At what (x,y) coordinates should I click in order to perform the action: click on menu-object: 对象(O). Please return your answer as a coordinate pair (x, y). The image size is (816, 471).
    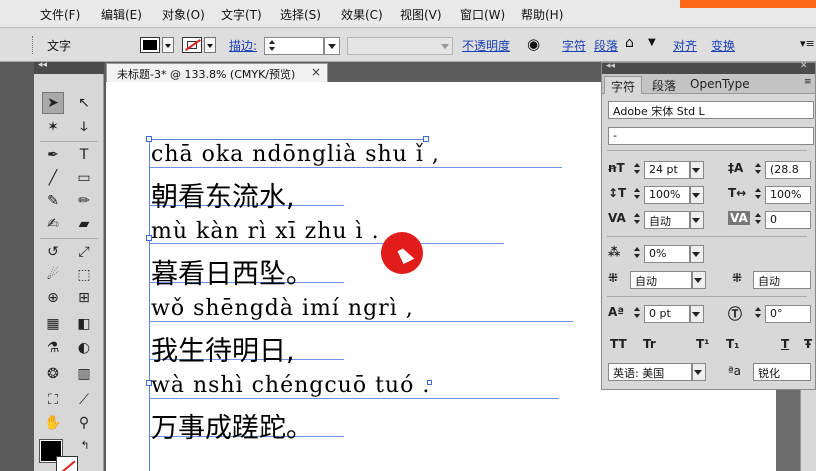
    Looking at the image, I should click on (183, 14).